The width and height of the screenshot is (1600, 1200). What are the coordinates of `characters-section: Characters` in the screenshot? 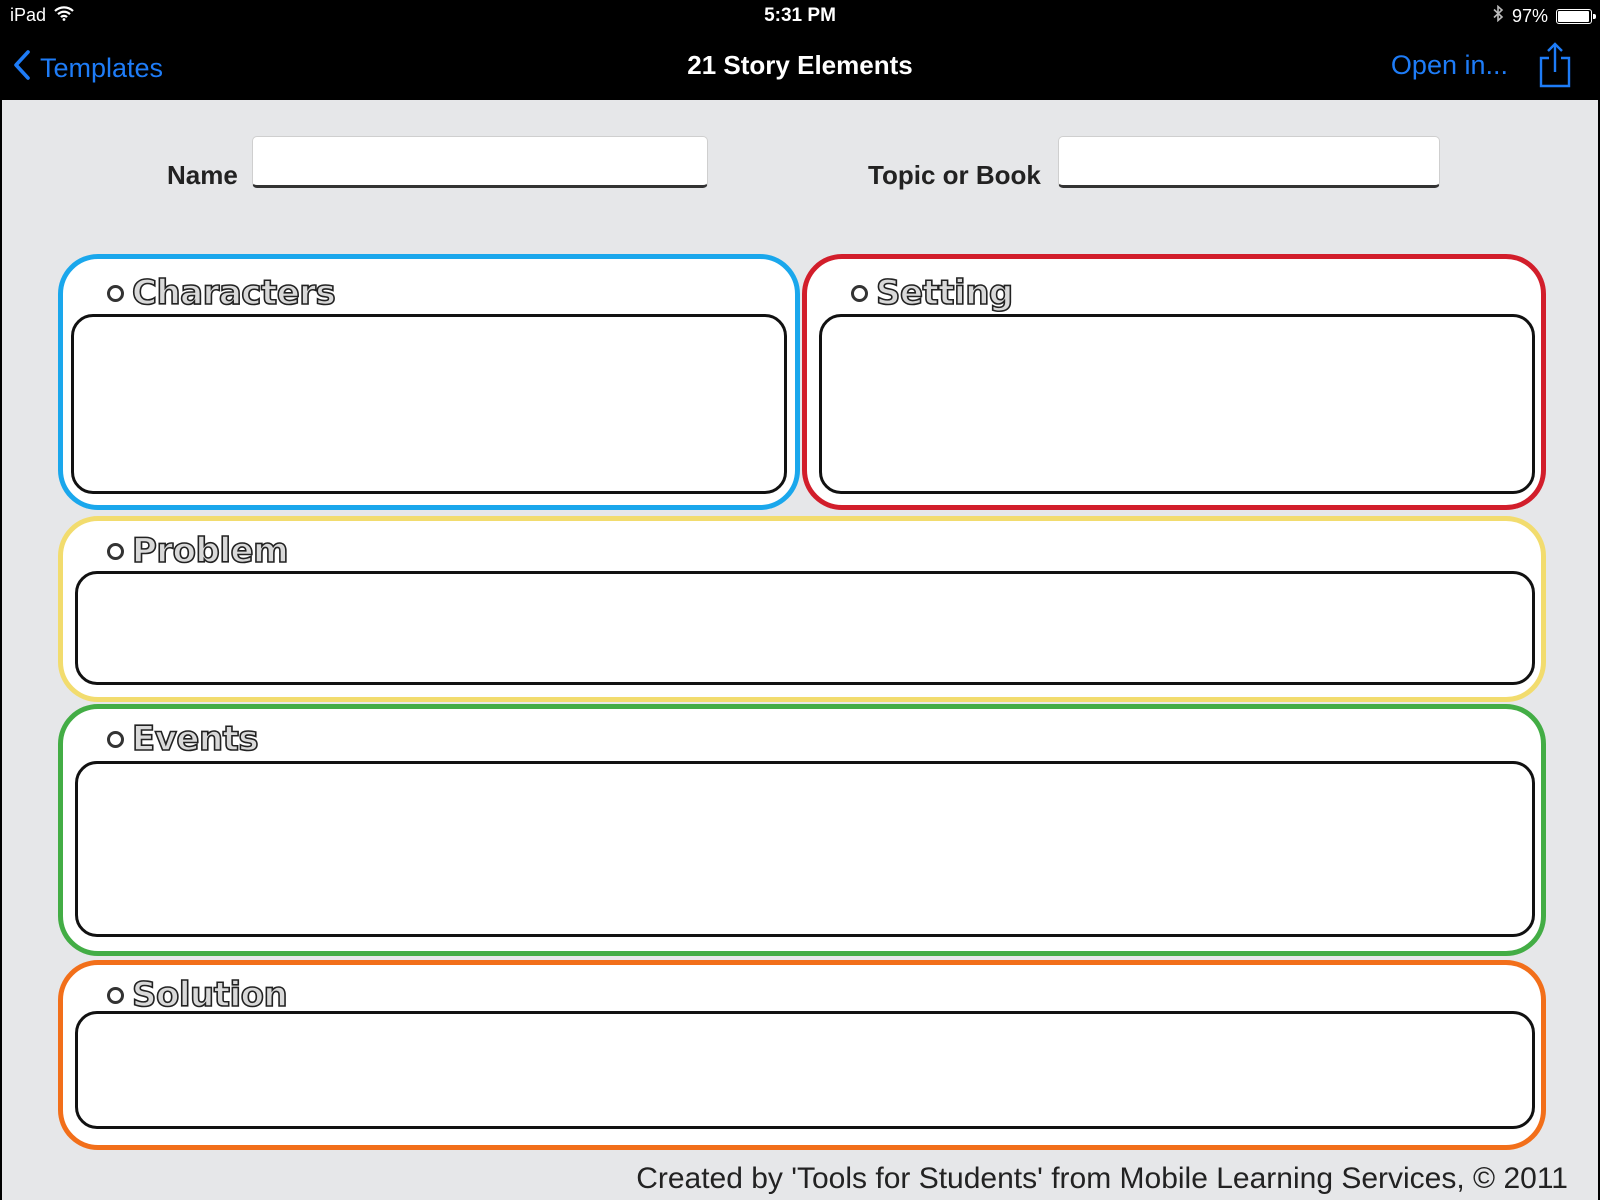 It's located at (429, 382).